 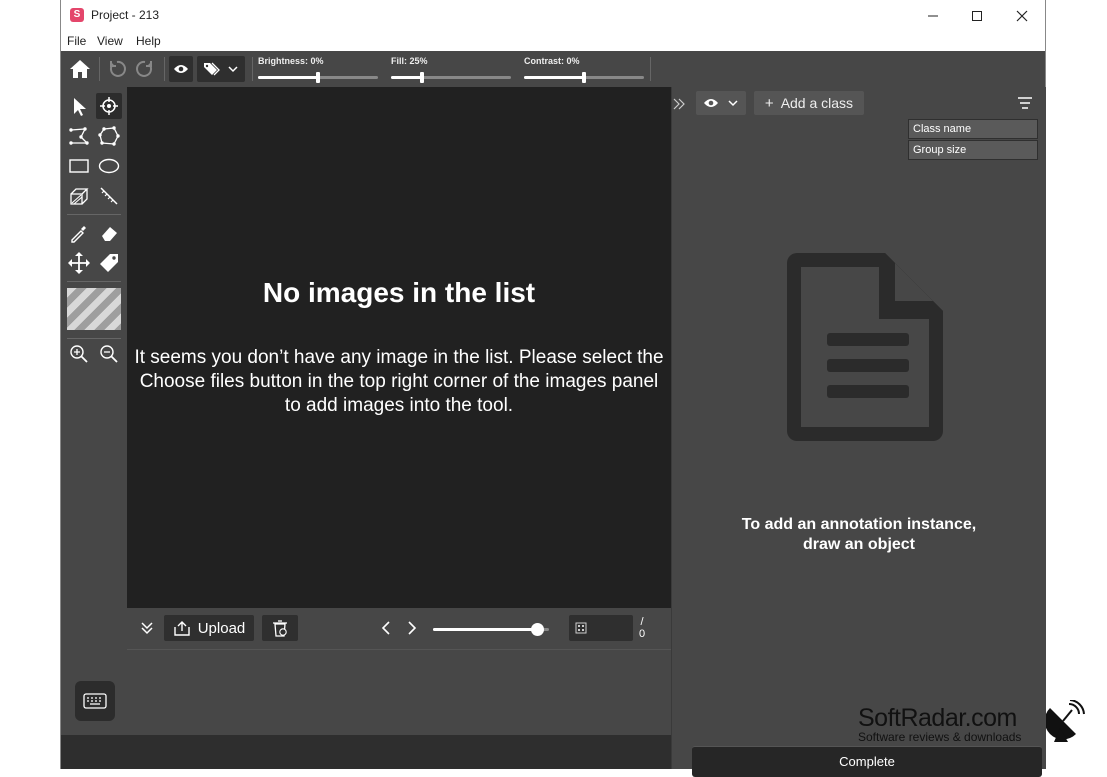 What do you see at coordinates (817, 103) in the screenshot?
I see `add-class-label: Add a class` at bounding box center [817, 103].